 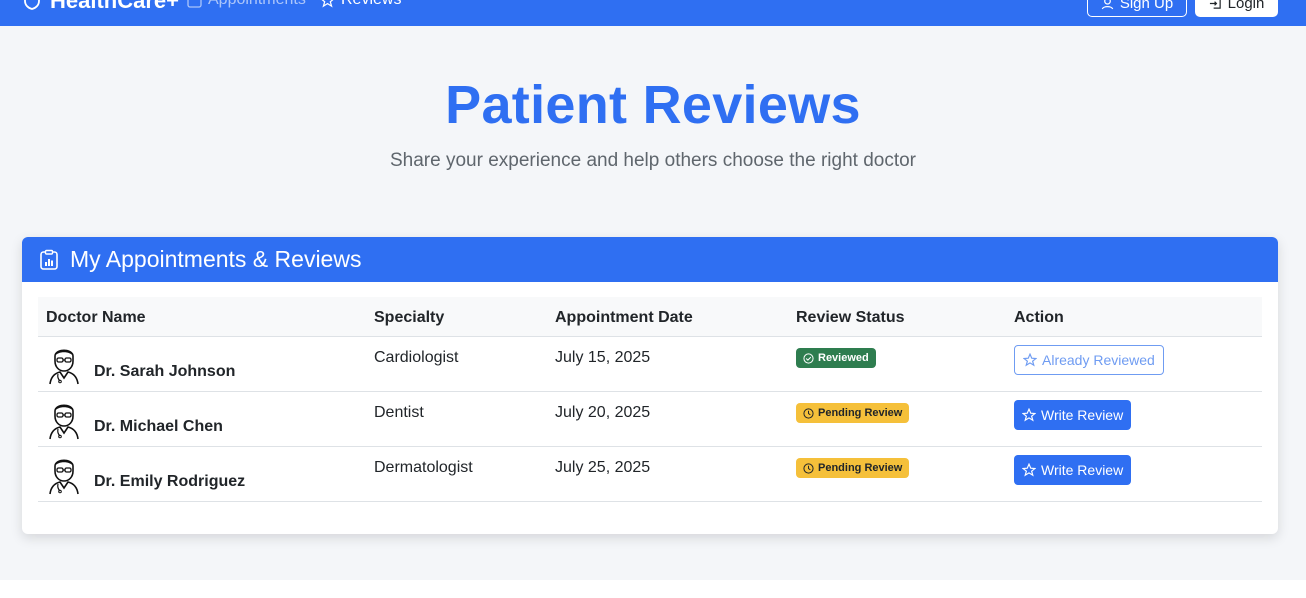 I want to click on clipboard-chart-icon, so click(x=49, y=260).